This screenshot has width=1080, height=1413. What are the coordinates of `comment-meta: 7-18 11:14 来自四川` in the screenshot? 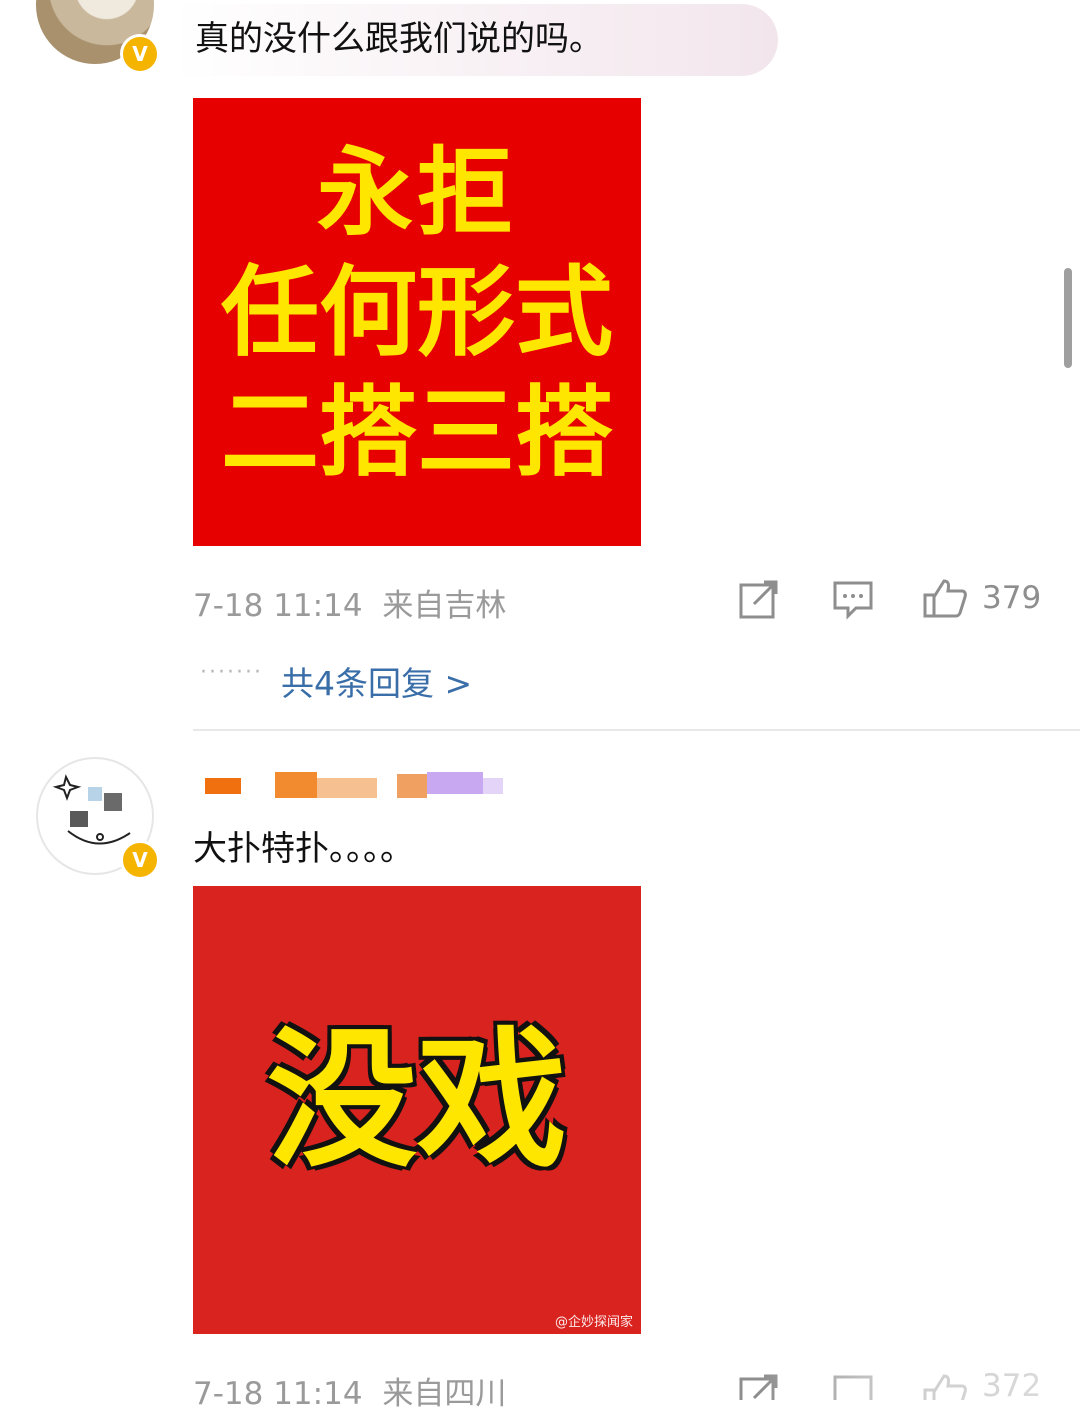 It's located at (349, 1390).